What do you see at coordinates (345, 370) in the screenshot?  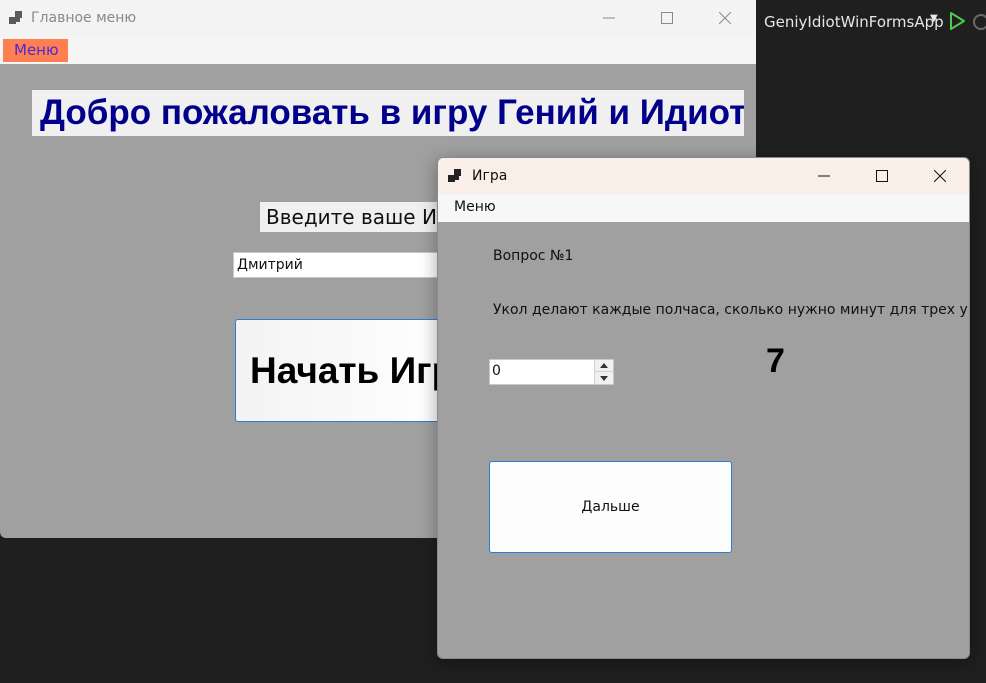 I see `start-game-button: Начать Игру` at bounding box center [345, 370].